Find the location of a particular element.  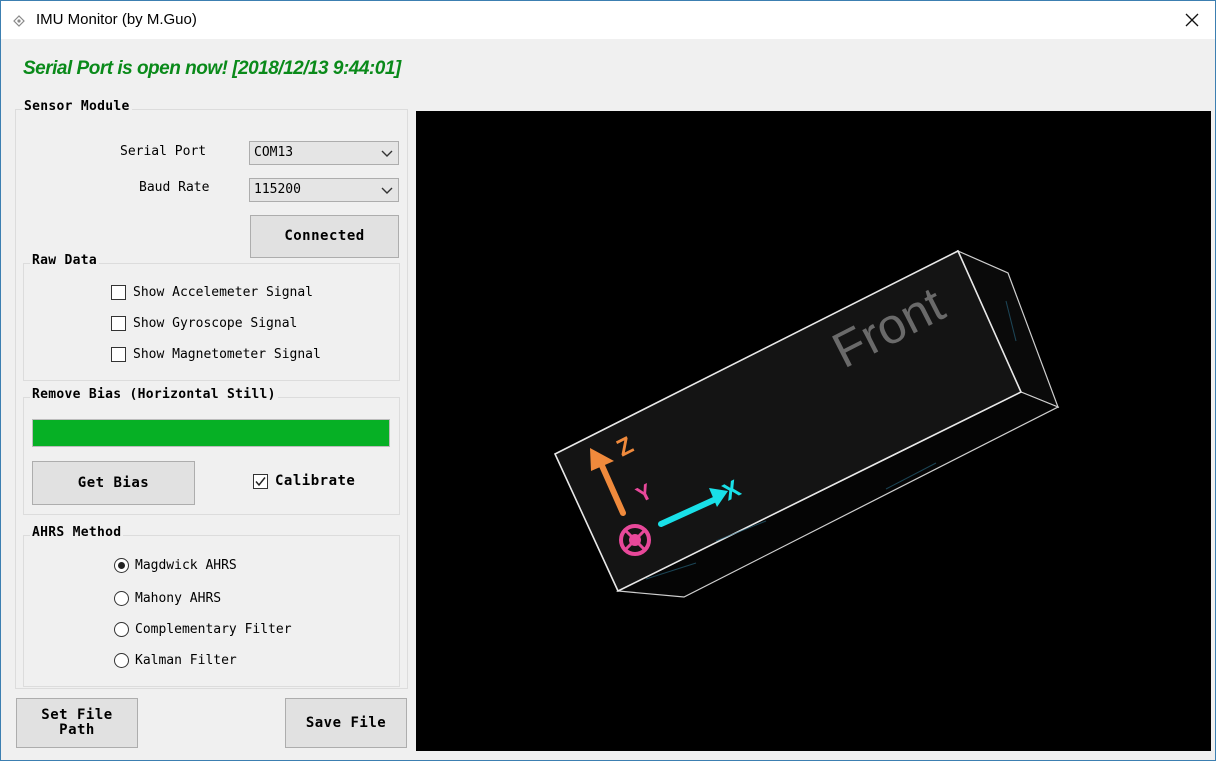

calibrate-checkbox: Calibrate is located at coordinates (304, 481).